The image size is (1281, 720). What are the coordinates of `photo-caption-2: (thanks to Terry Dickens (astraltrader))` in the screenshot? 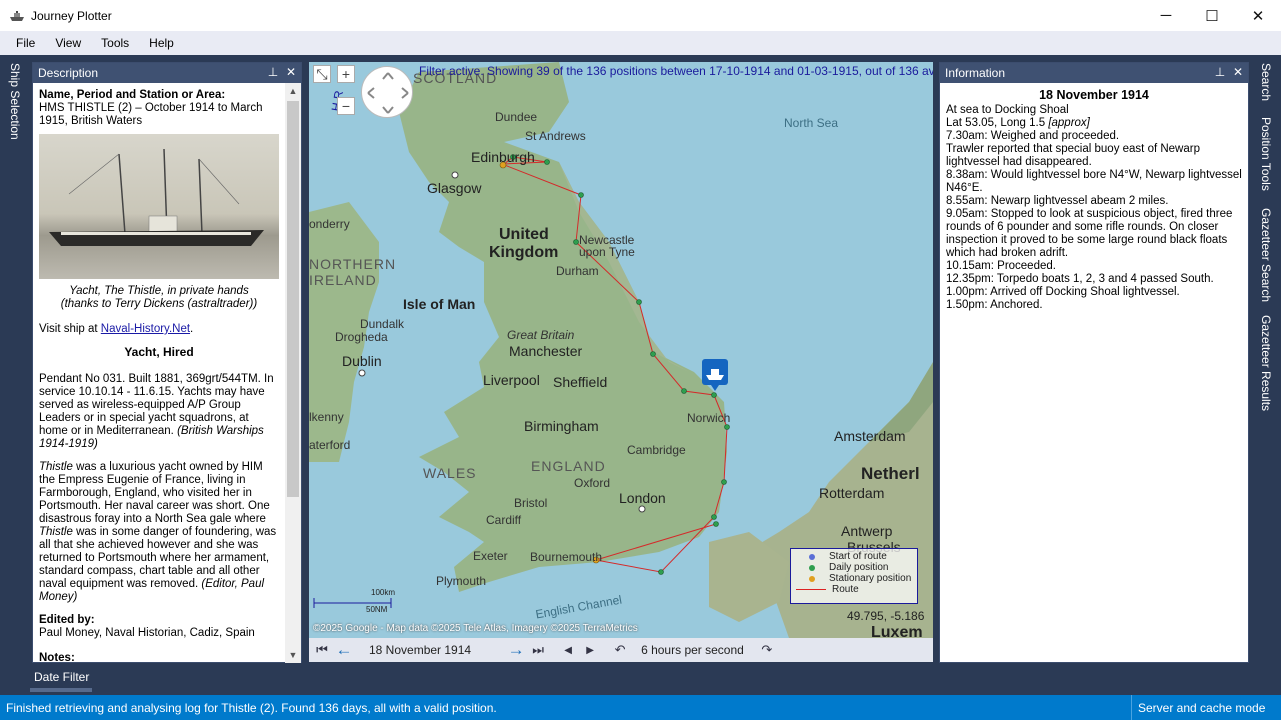 It's located at (159, 304).